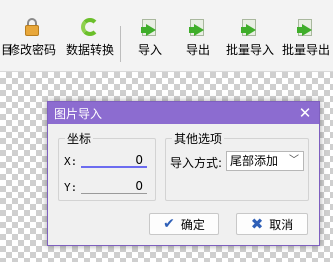 This screenshot has height=262, width=333. Describe the element at coordinates (306, 27) in the screenshot. I see `batch-export-icon` at that location.